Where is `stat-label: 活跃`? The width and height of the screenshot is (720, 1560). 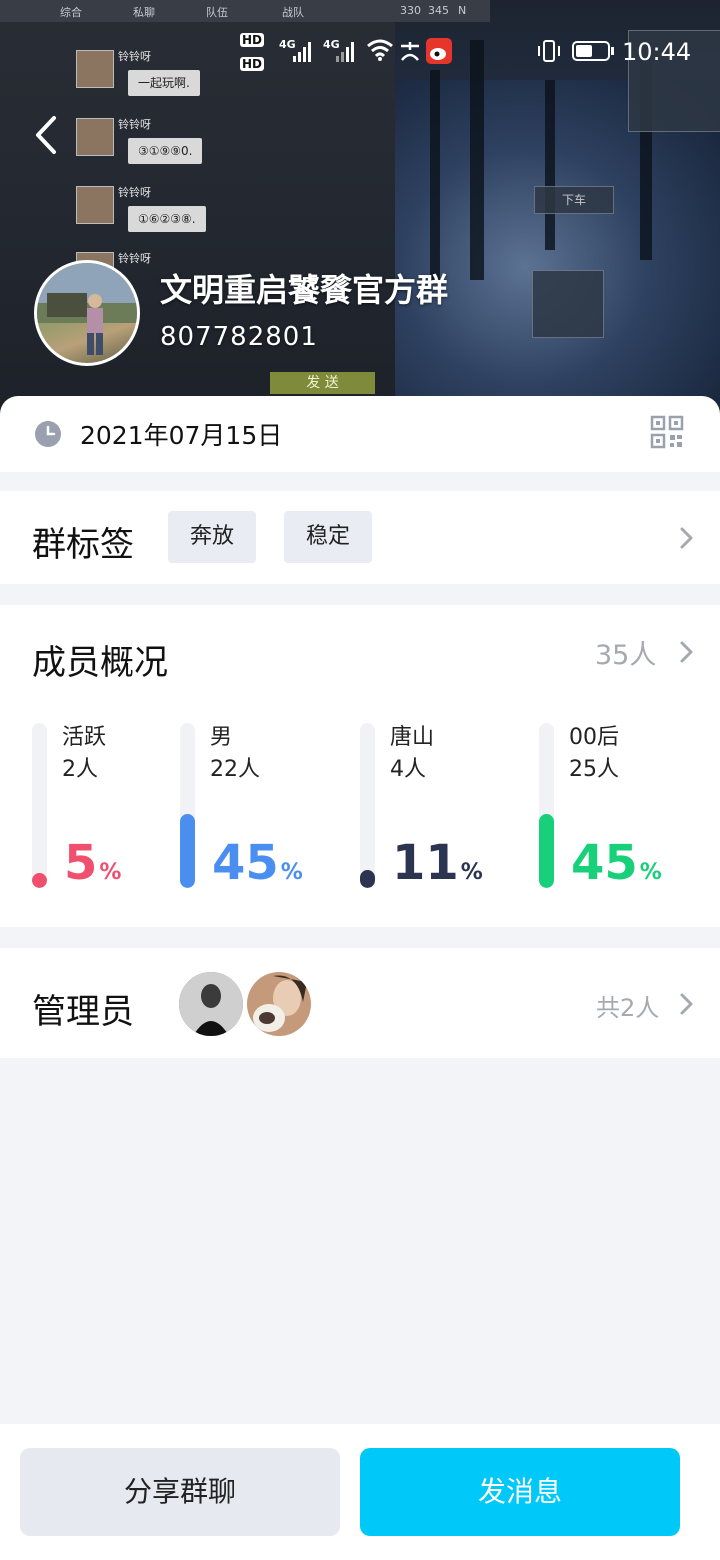
stat-label: 活跃 is located at coordinates (84, 737).